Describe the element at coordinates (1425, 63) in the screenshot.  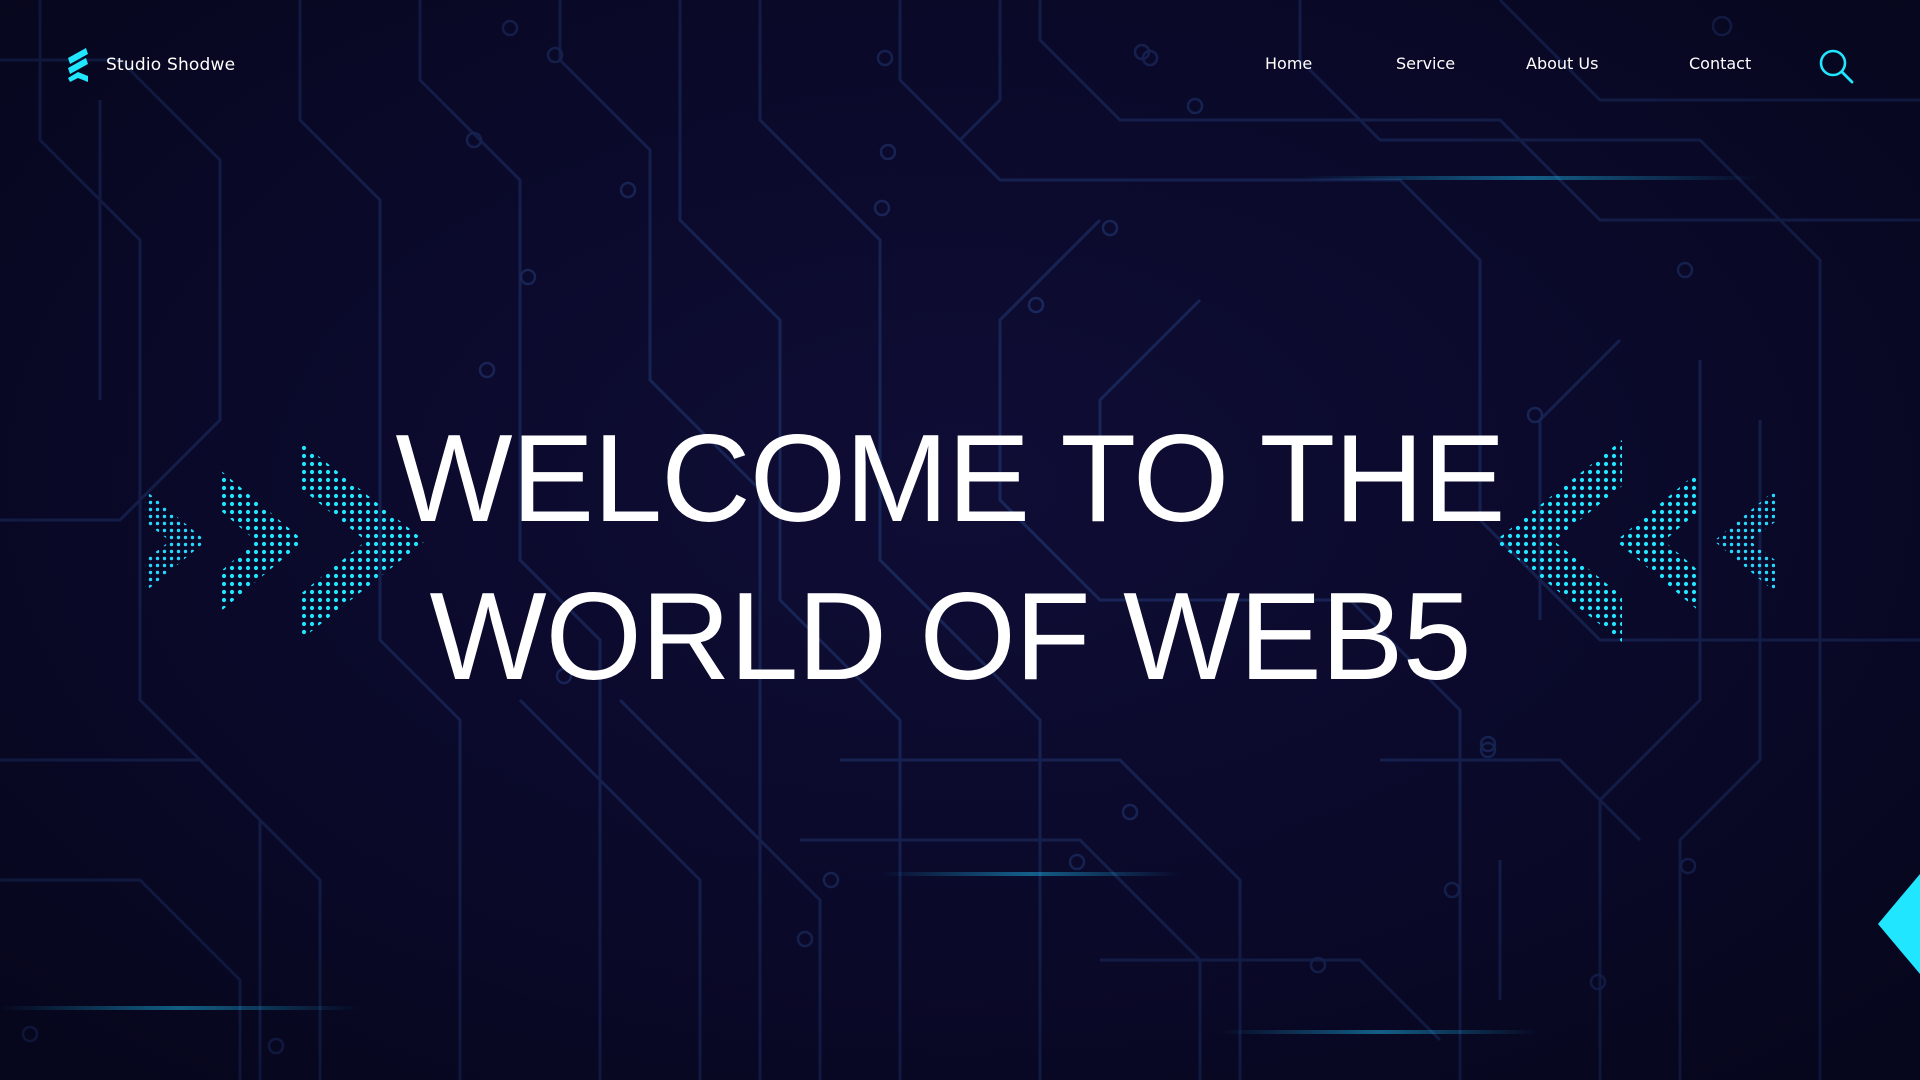
I see `nav-service: Service` at that location.